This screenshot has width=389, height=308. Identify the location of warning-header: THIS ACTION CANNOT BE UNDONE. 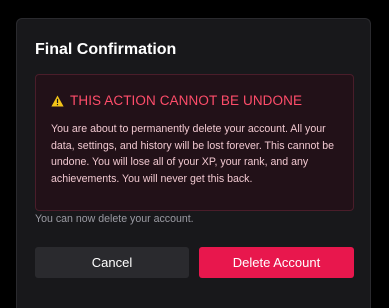
(176, 100).